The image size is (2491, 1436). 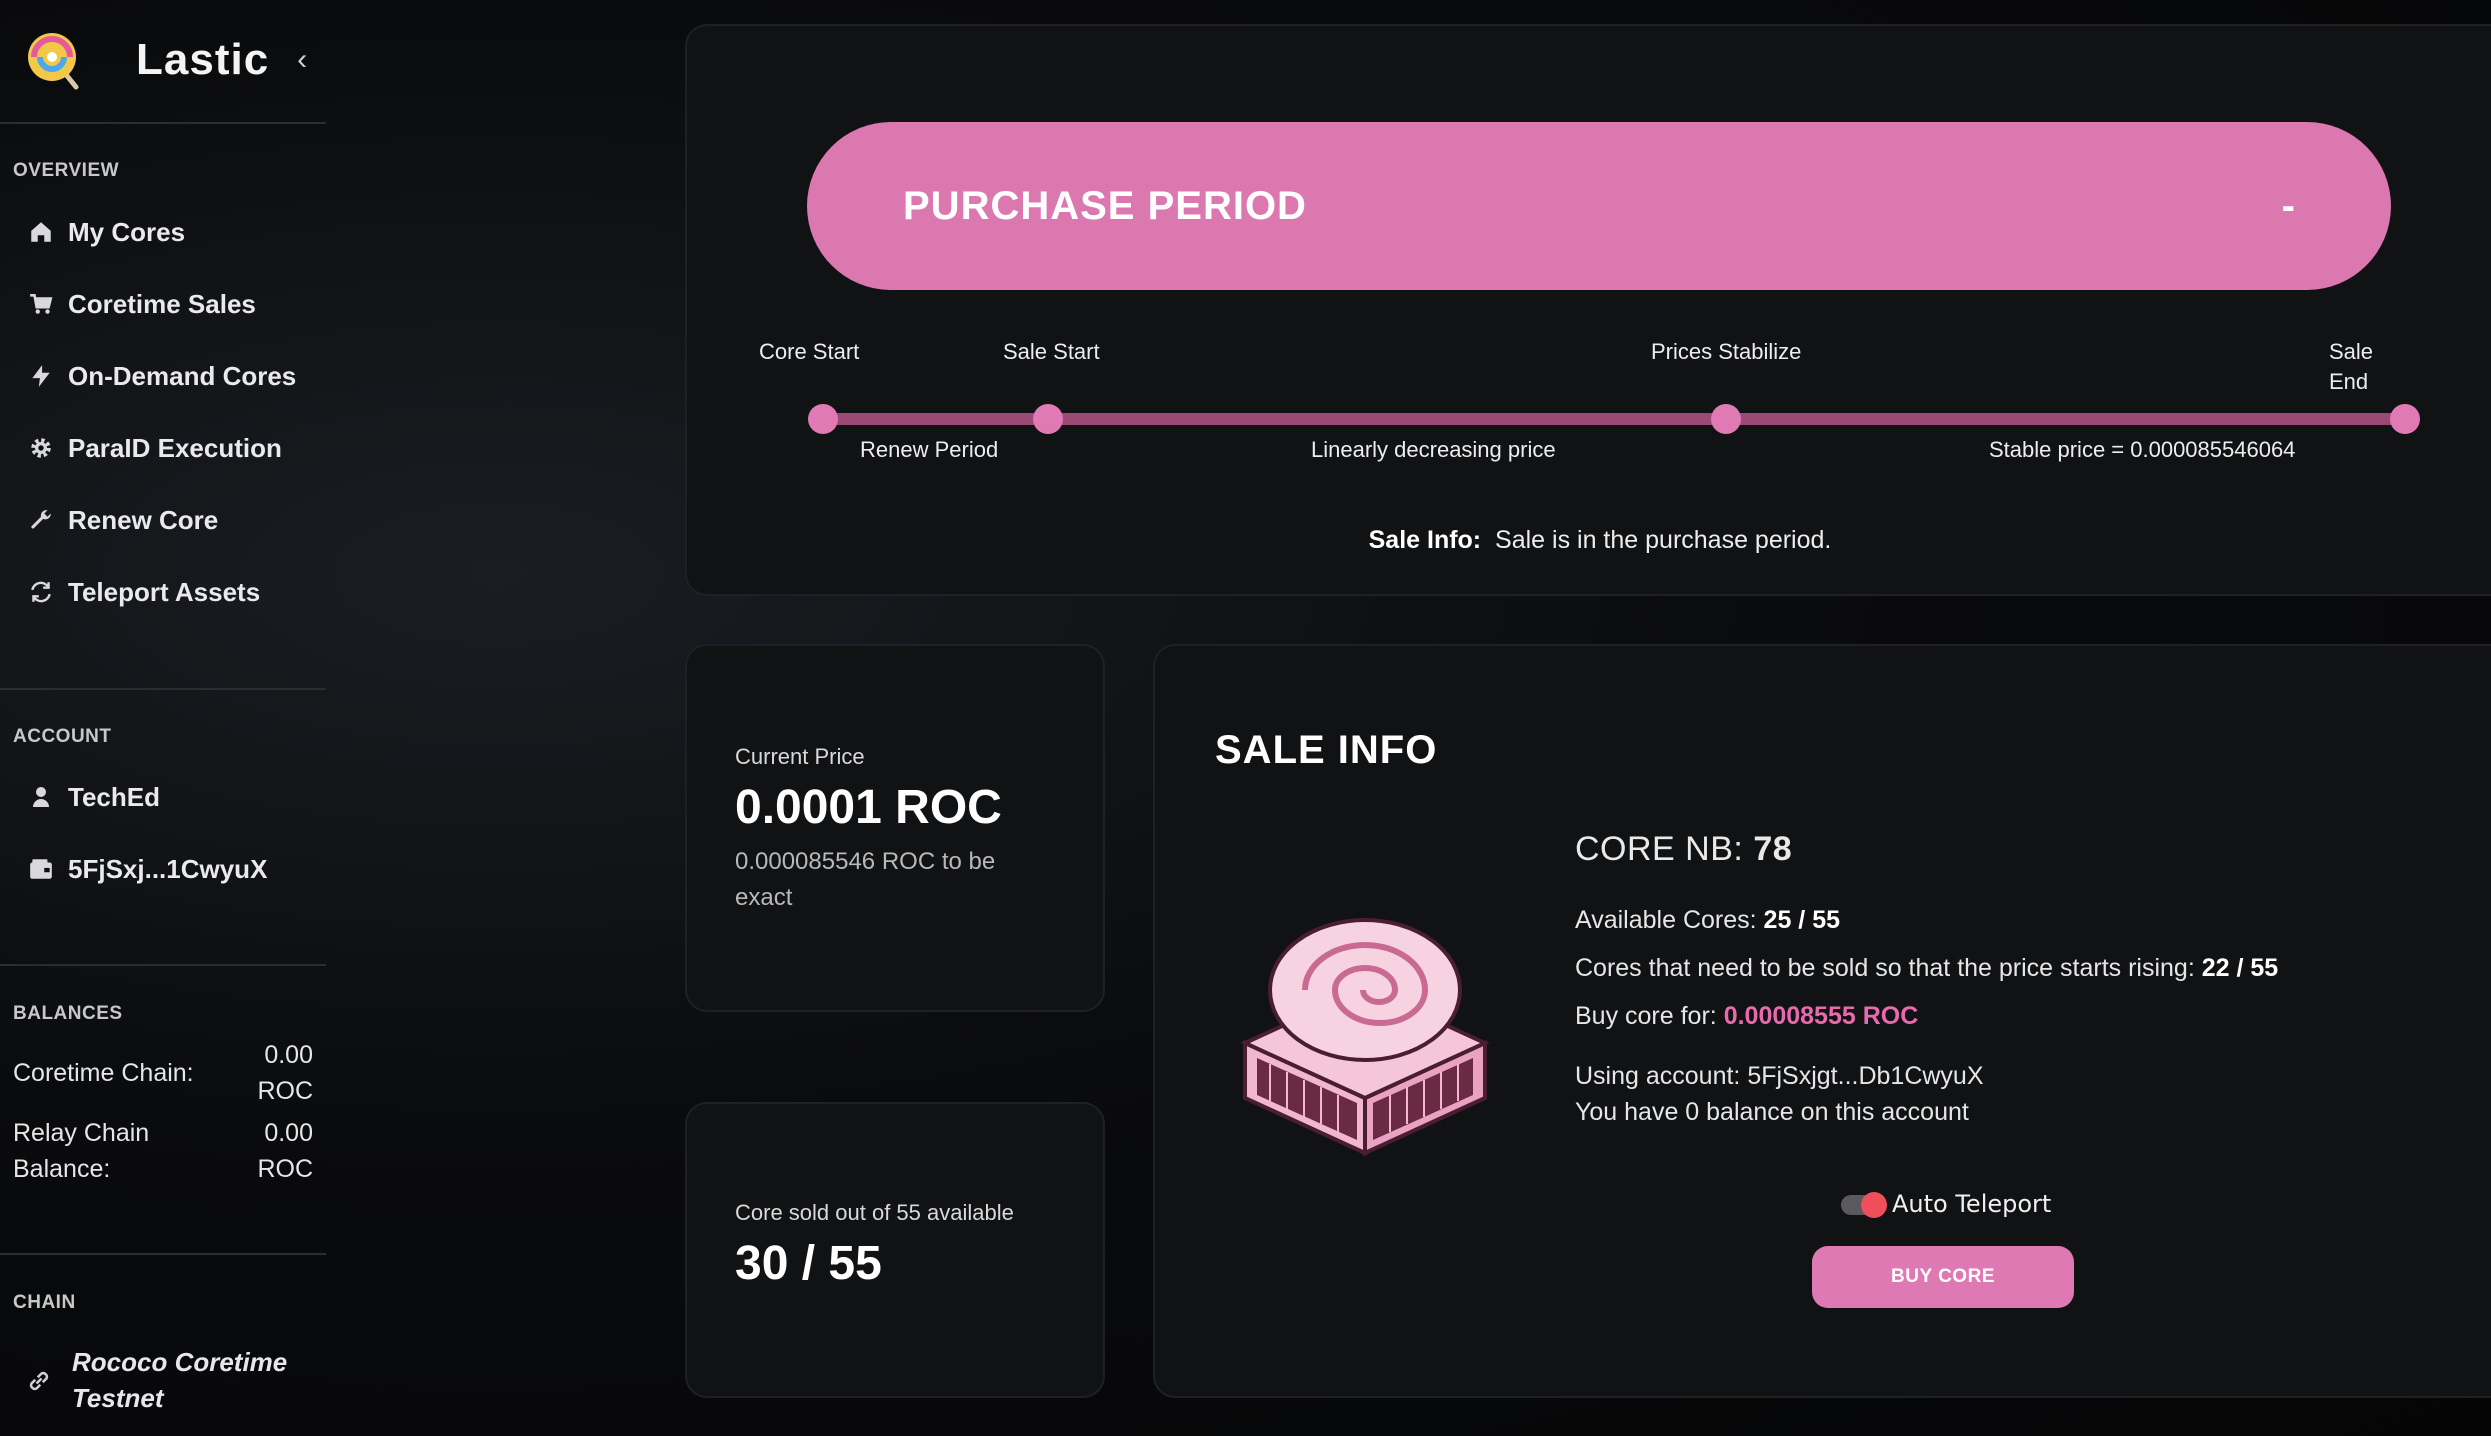 I want to click on timeline-dot-prices-stabilize, so click(x=1726, y=419).